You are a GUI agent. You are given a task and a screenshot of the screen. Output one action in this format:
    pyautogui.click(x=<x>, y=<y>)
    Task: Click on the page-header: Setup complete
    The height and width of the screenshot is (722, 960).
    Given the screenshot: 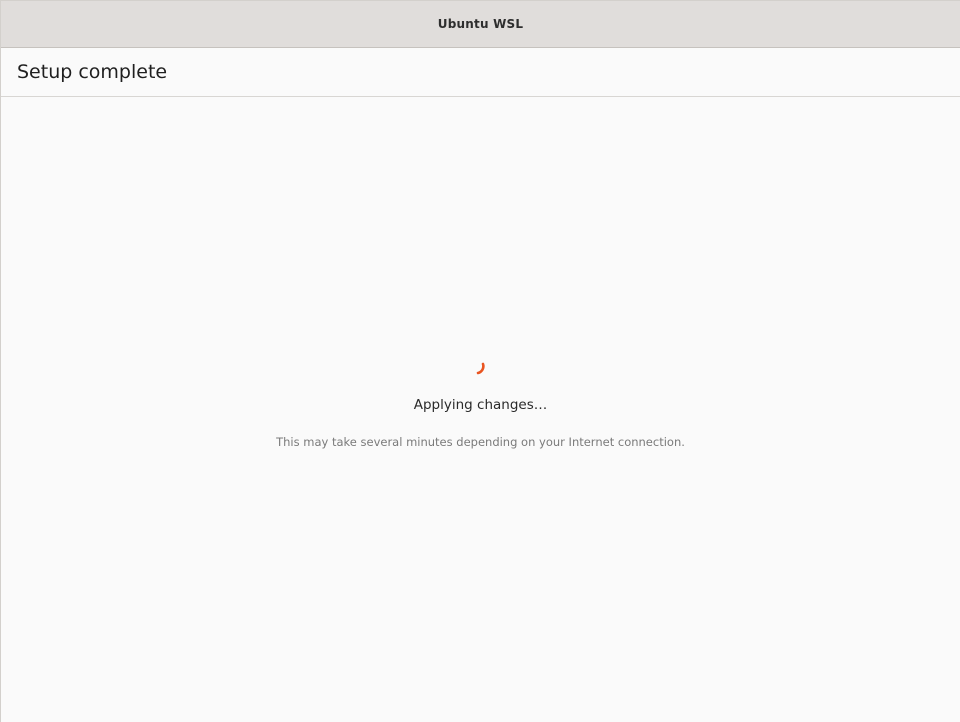 What is the action you would take?
    pyautogui.click(x=480, y=72)
    